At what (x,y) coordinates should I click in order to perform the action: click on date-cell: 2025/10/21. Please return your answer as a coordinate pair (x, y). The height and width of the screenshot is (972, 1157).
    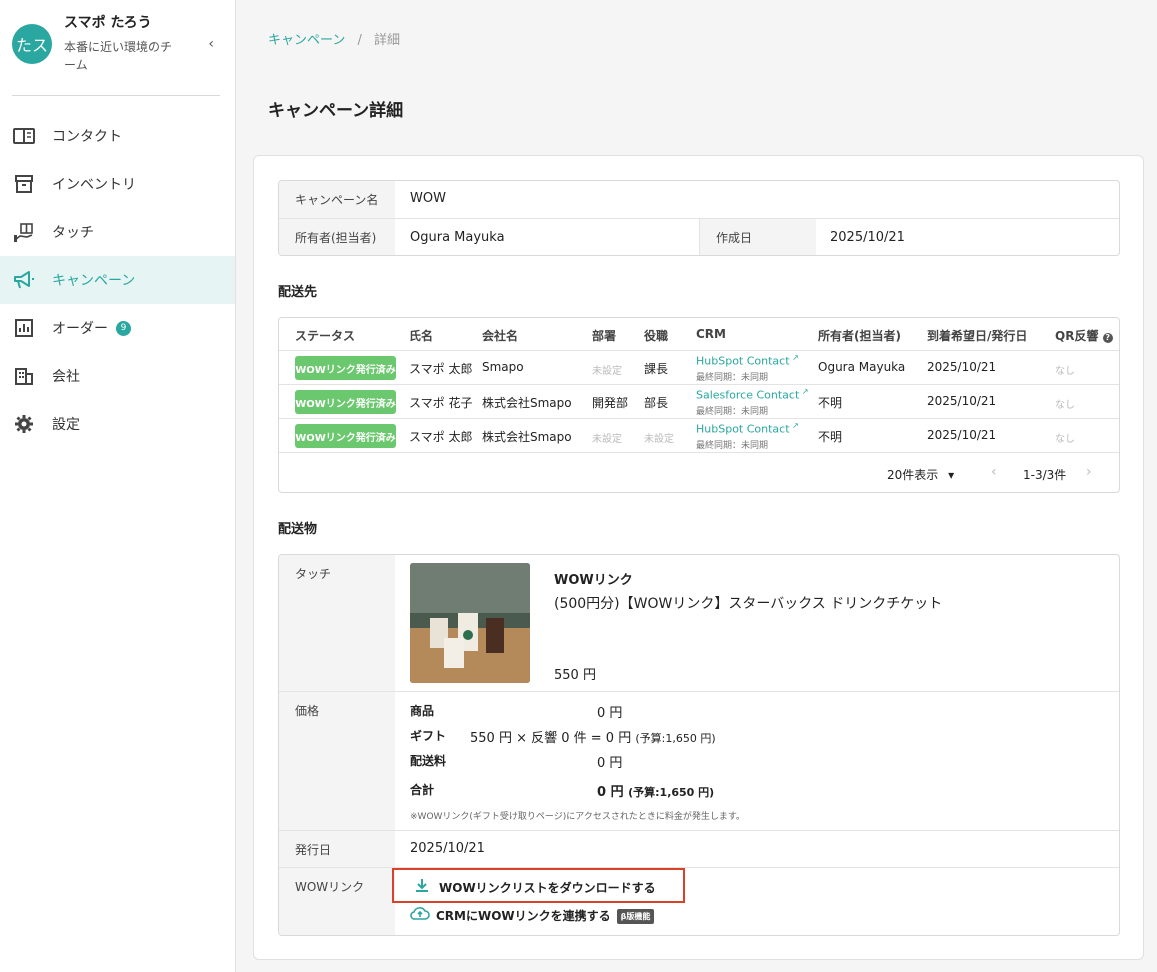
    Looking at the image, I should click on (962, 401).